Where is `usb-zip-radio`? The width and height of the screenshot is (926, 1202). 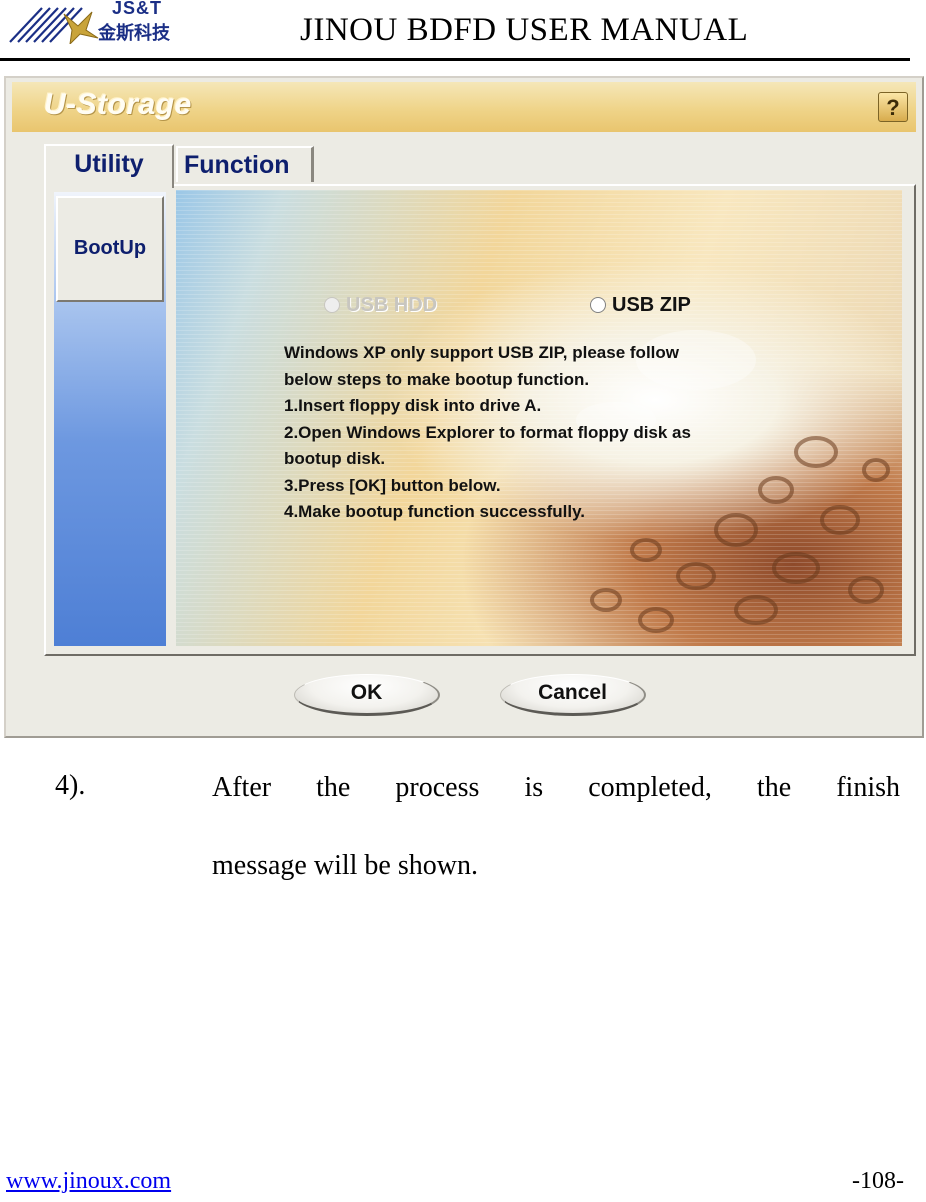 usb-zip-radio is located at coordinates (598, 305).